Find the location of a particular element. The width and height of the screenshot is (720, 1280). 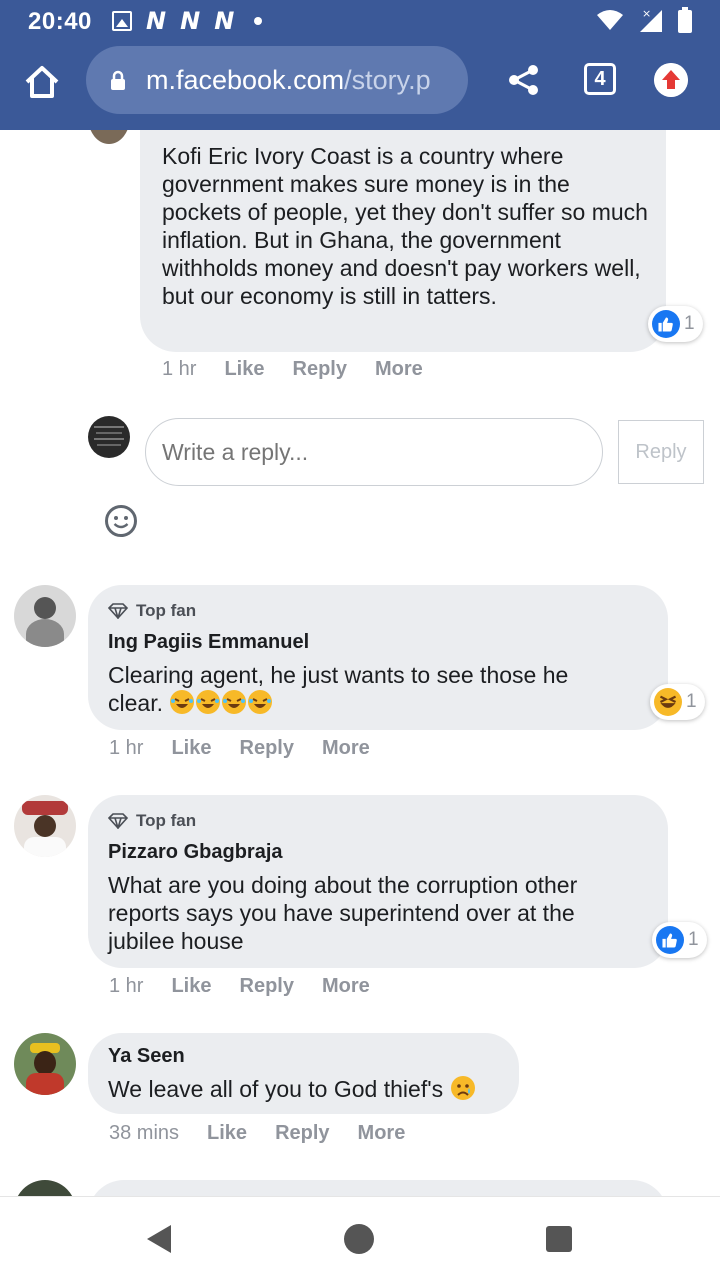

cellular-signal-icon: × is located at coordinates (651, 19).